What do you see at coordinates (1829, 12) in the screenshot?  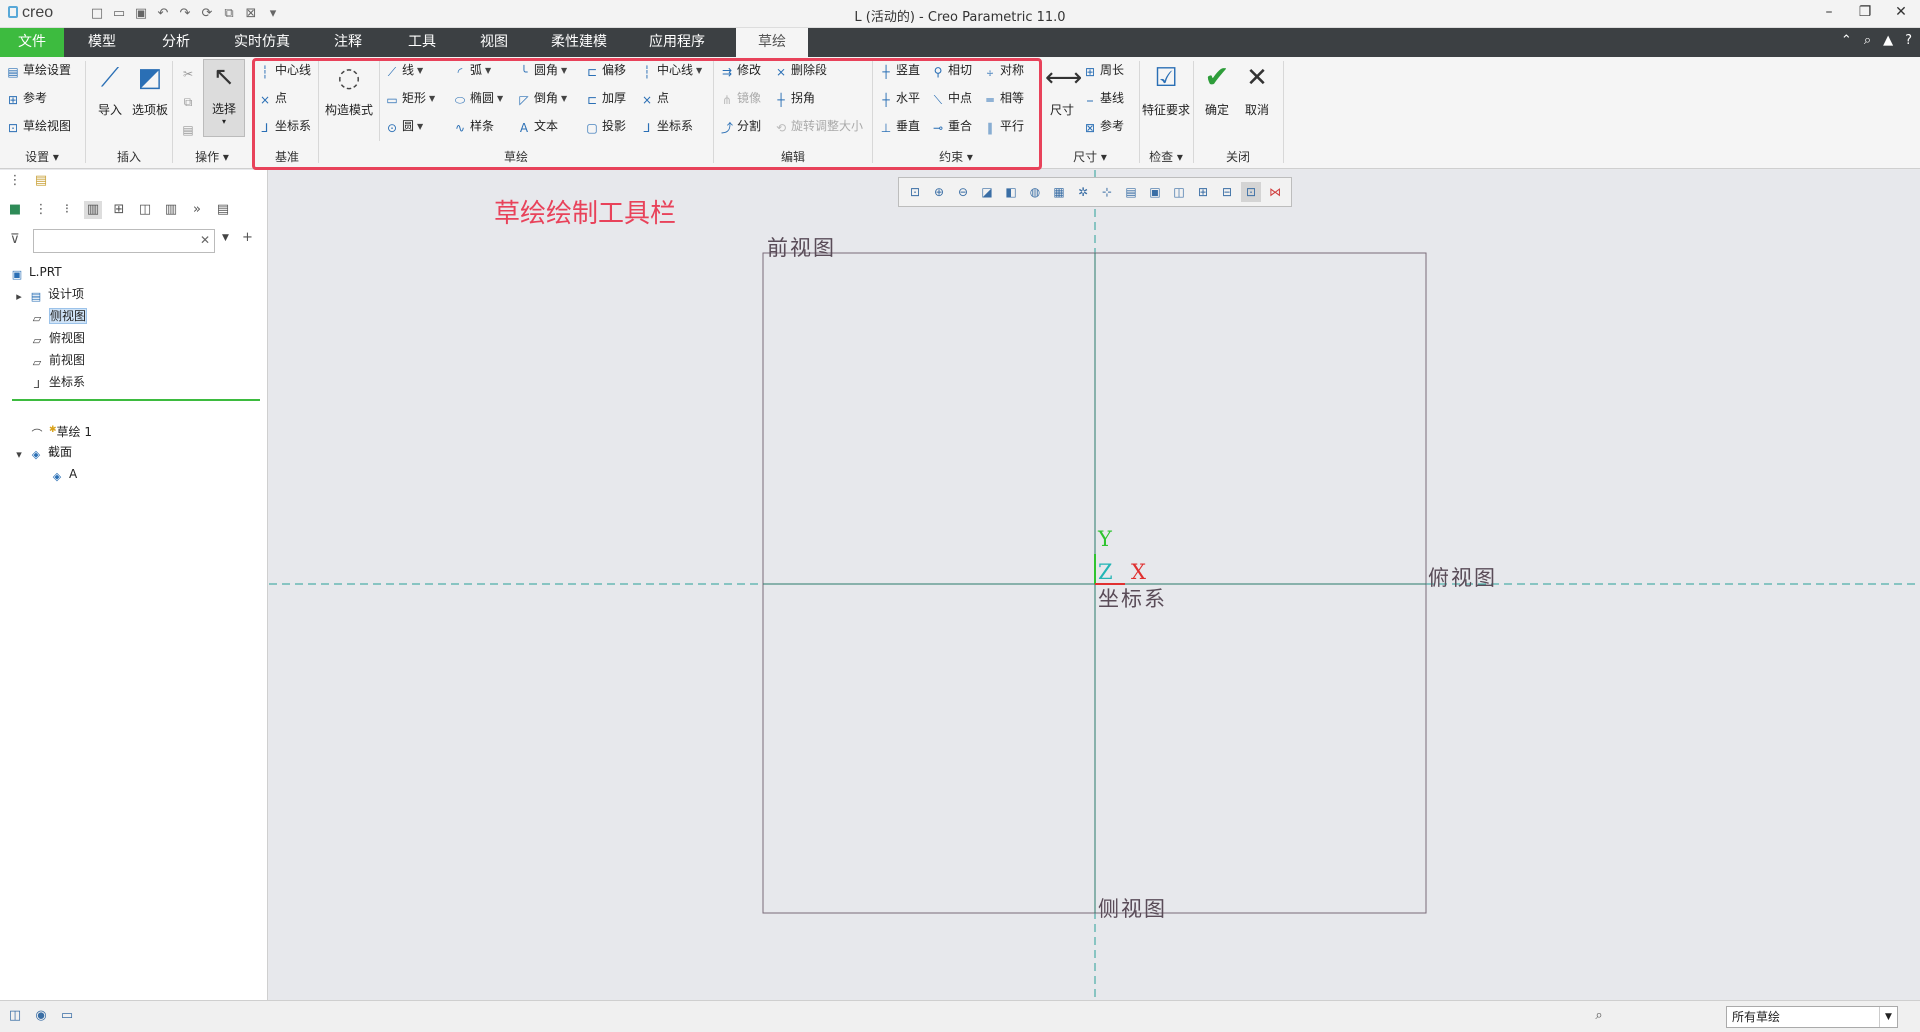 I see `minimize-icon: –` at bounding box center [1829, 12].